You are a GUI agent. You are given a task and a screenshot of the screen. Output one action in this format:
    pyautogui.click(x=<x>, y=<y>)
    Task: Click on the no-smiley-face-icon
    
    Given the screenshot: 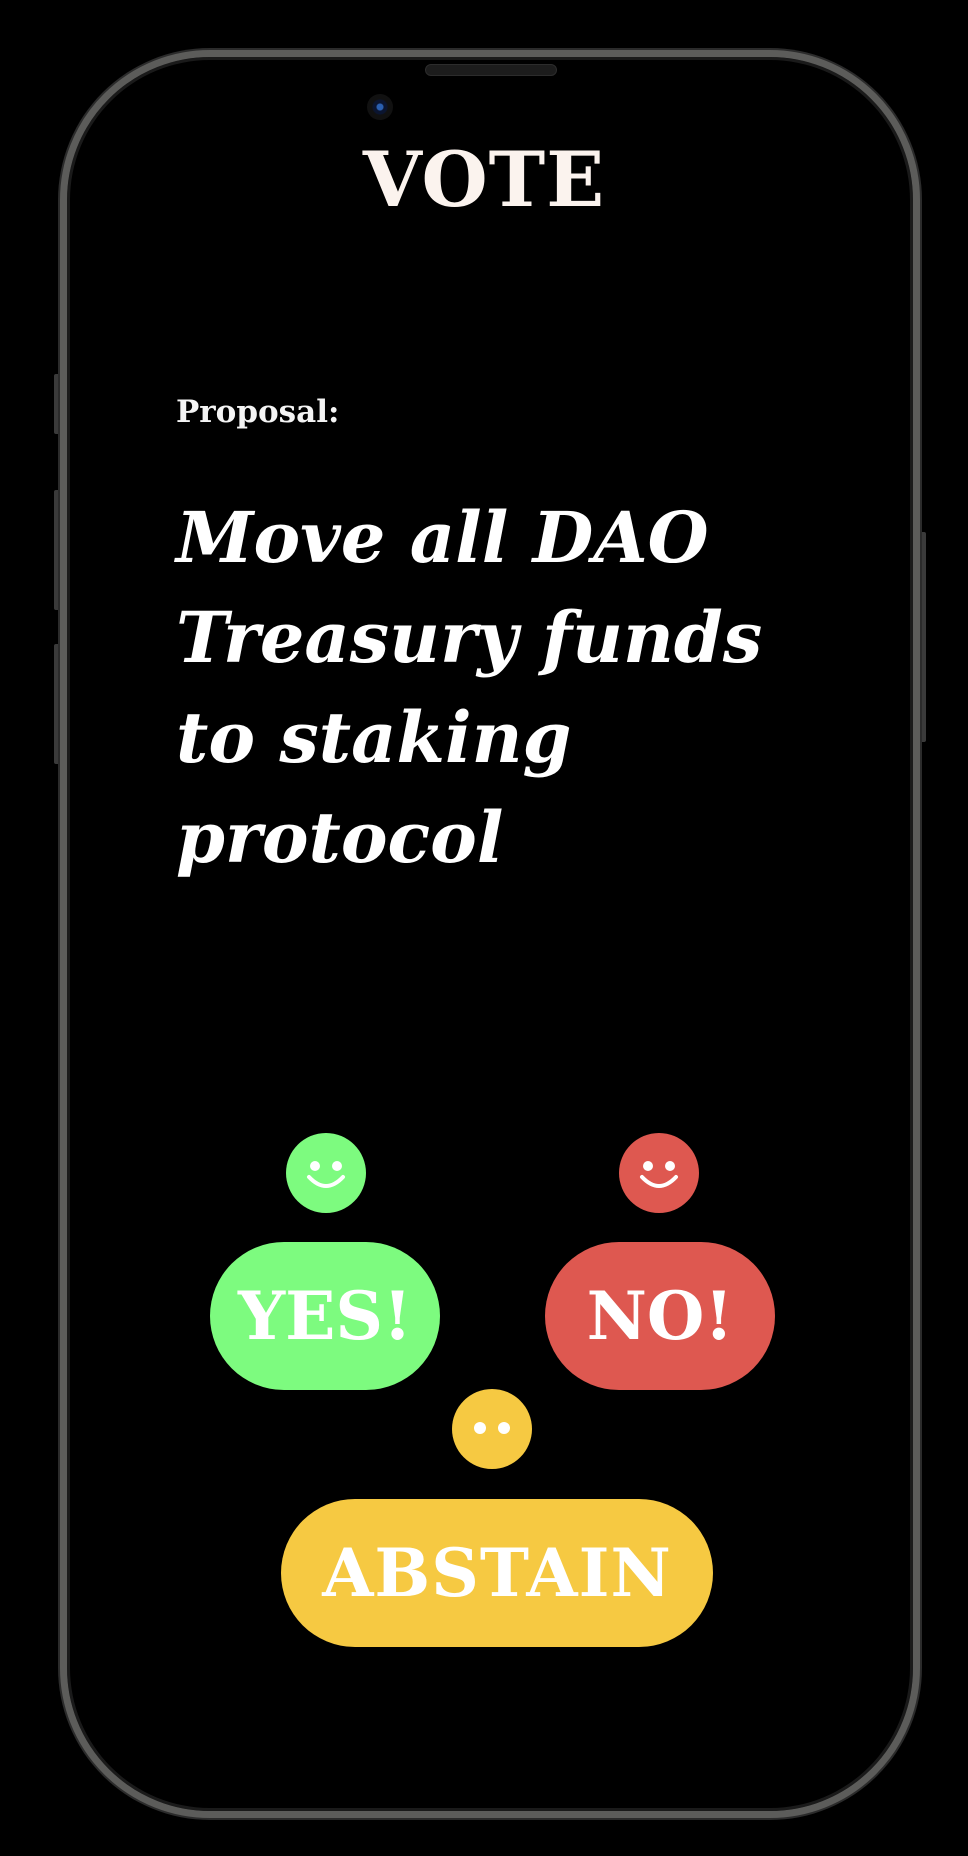 What is the action you would take?
    pyautogui.click(x=659, y=1173)
    